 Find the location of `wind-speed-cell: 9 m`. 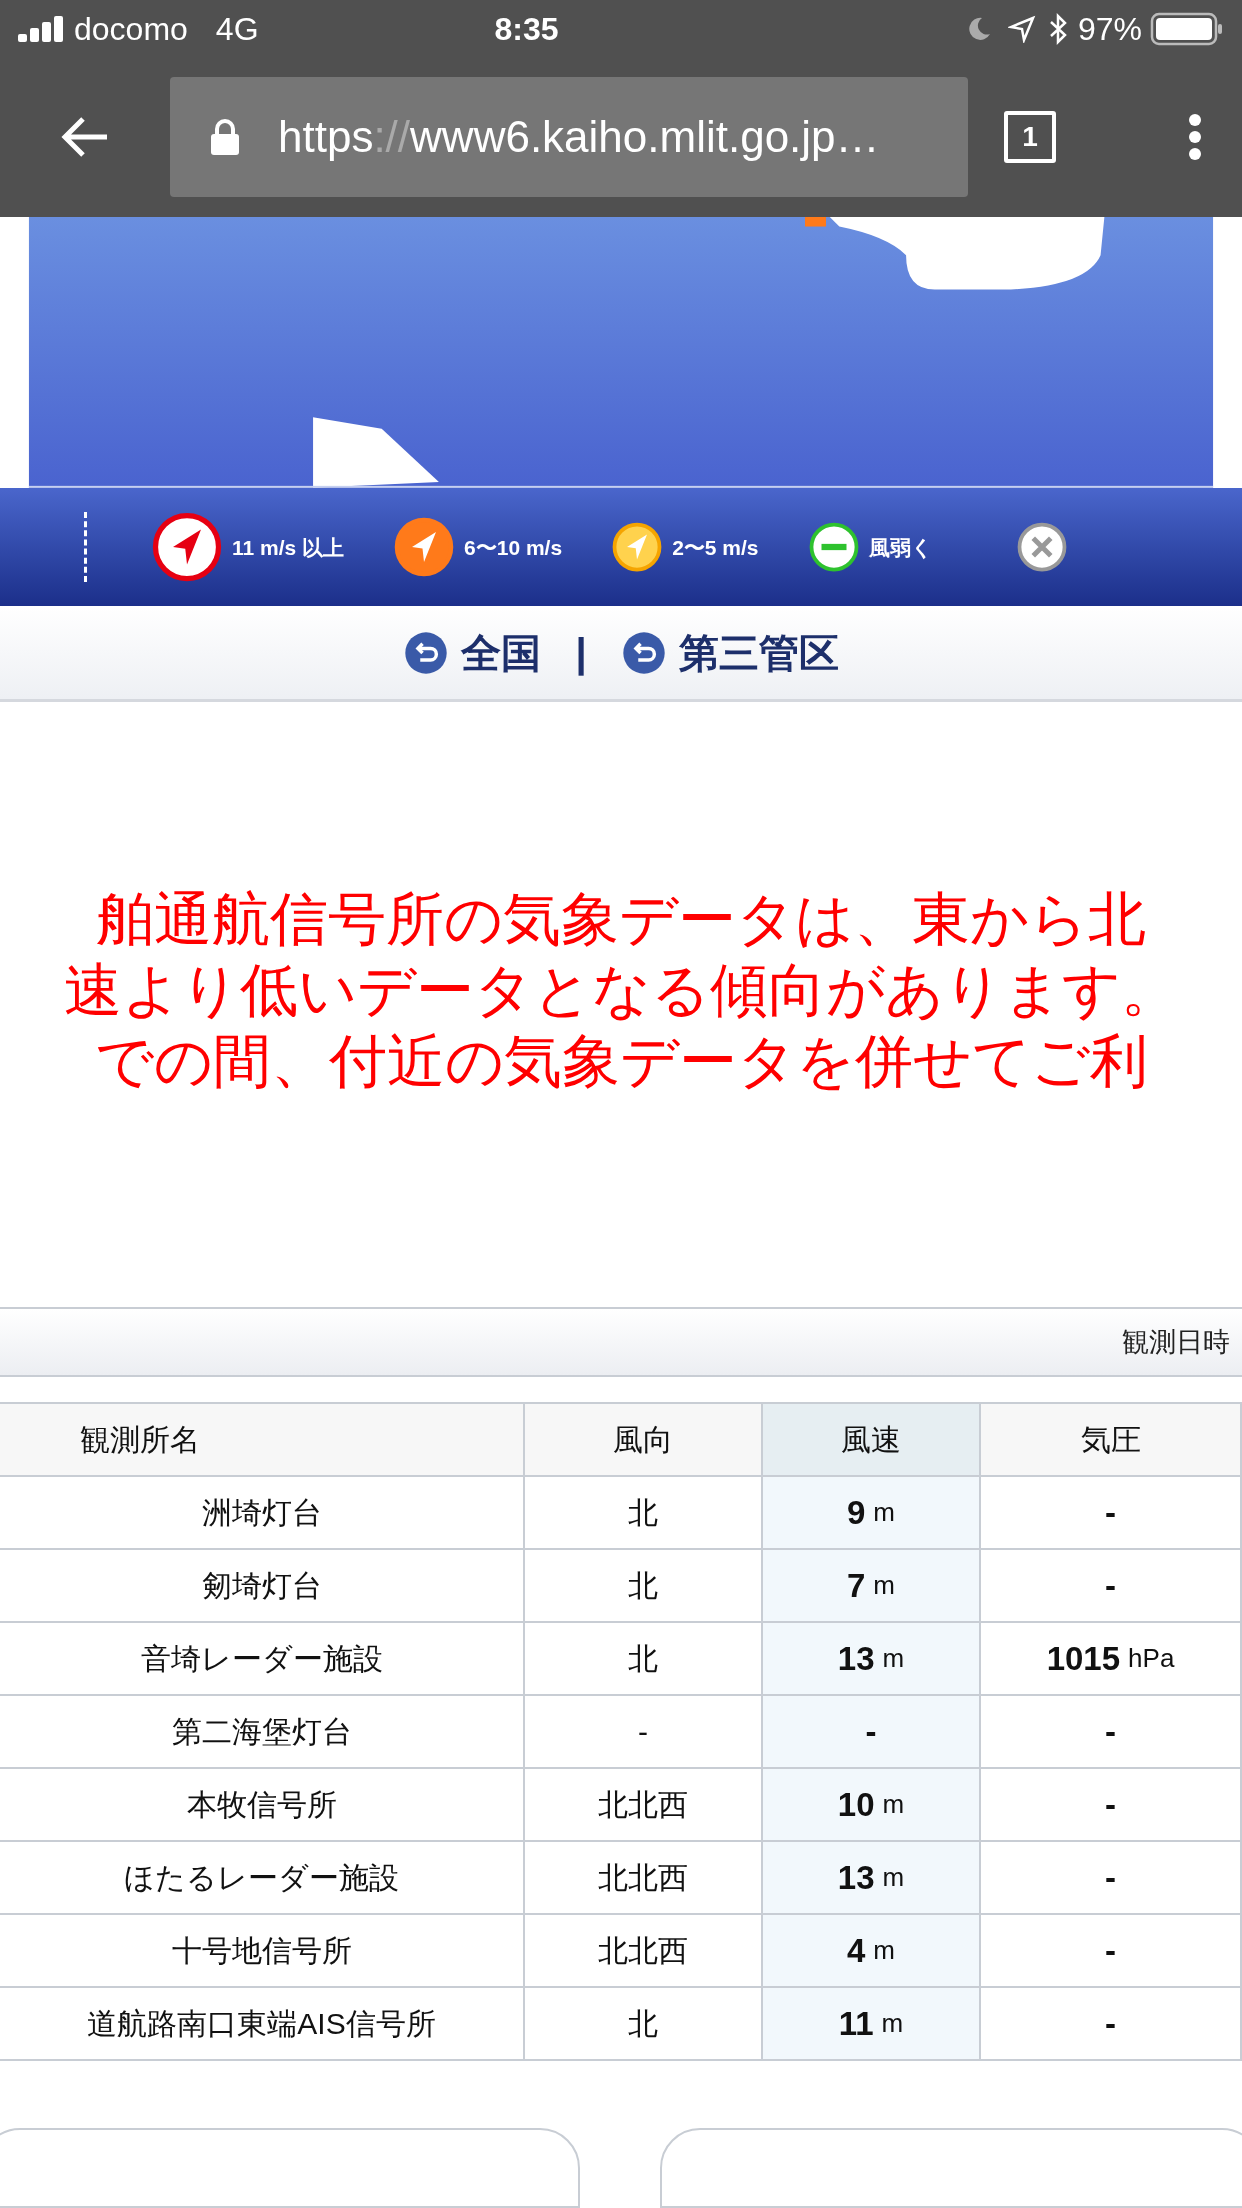

wind-speed-cell: 9 m is located at coordinates (872, 1514).